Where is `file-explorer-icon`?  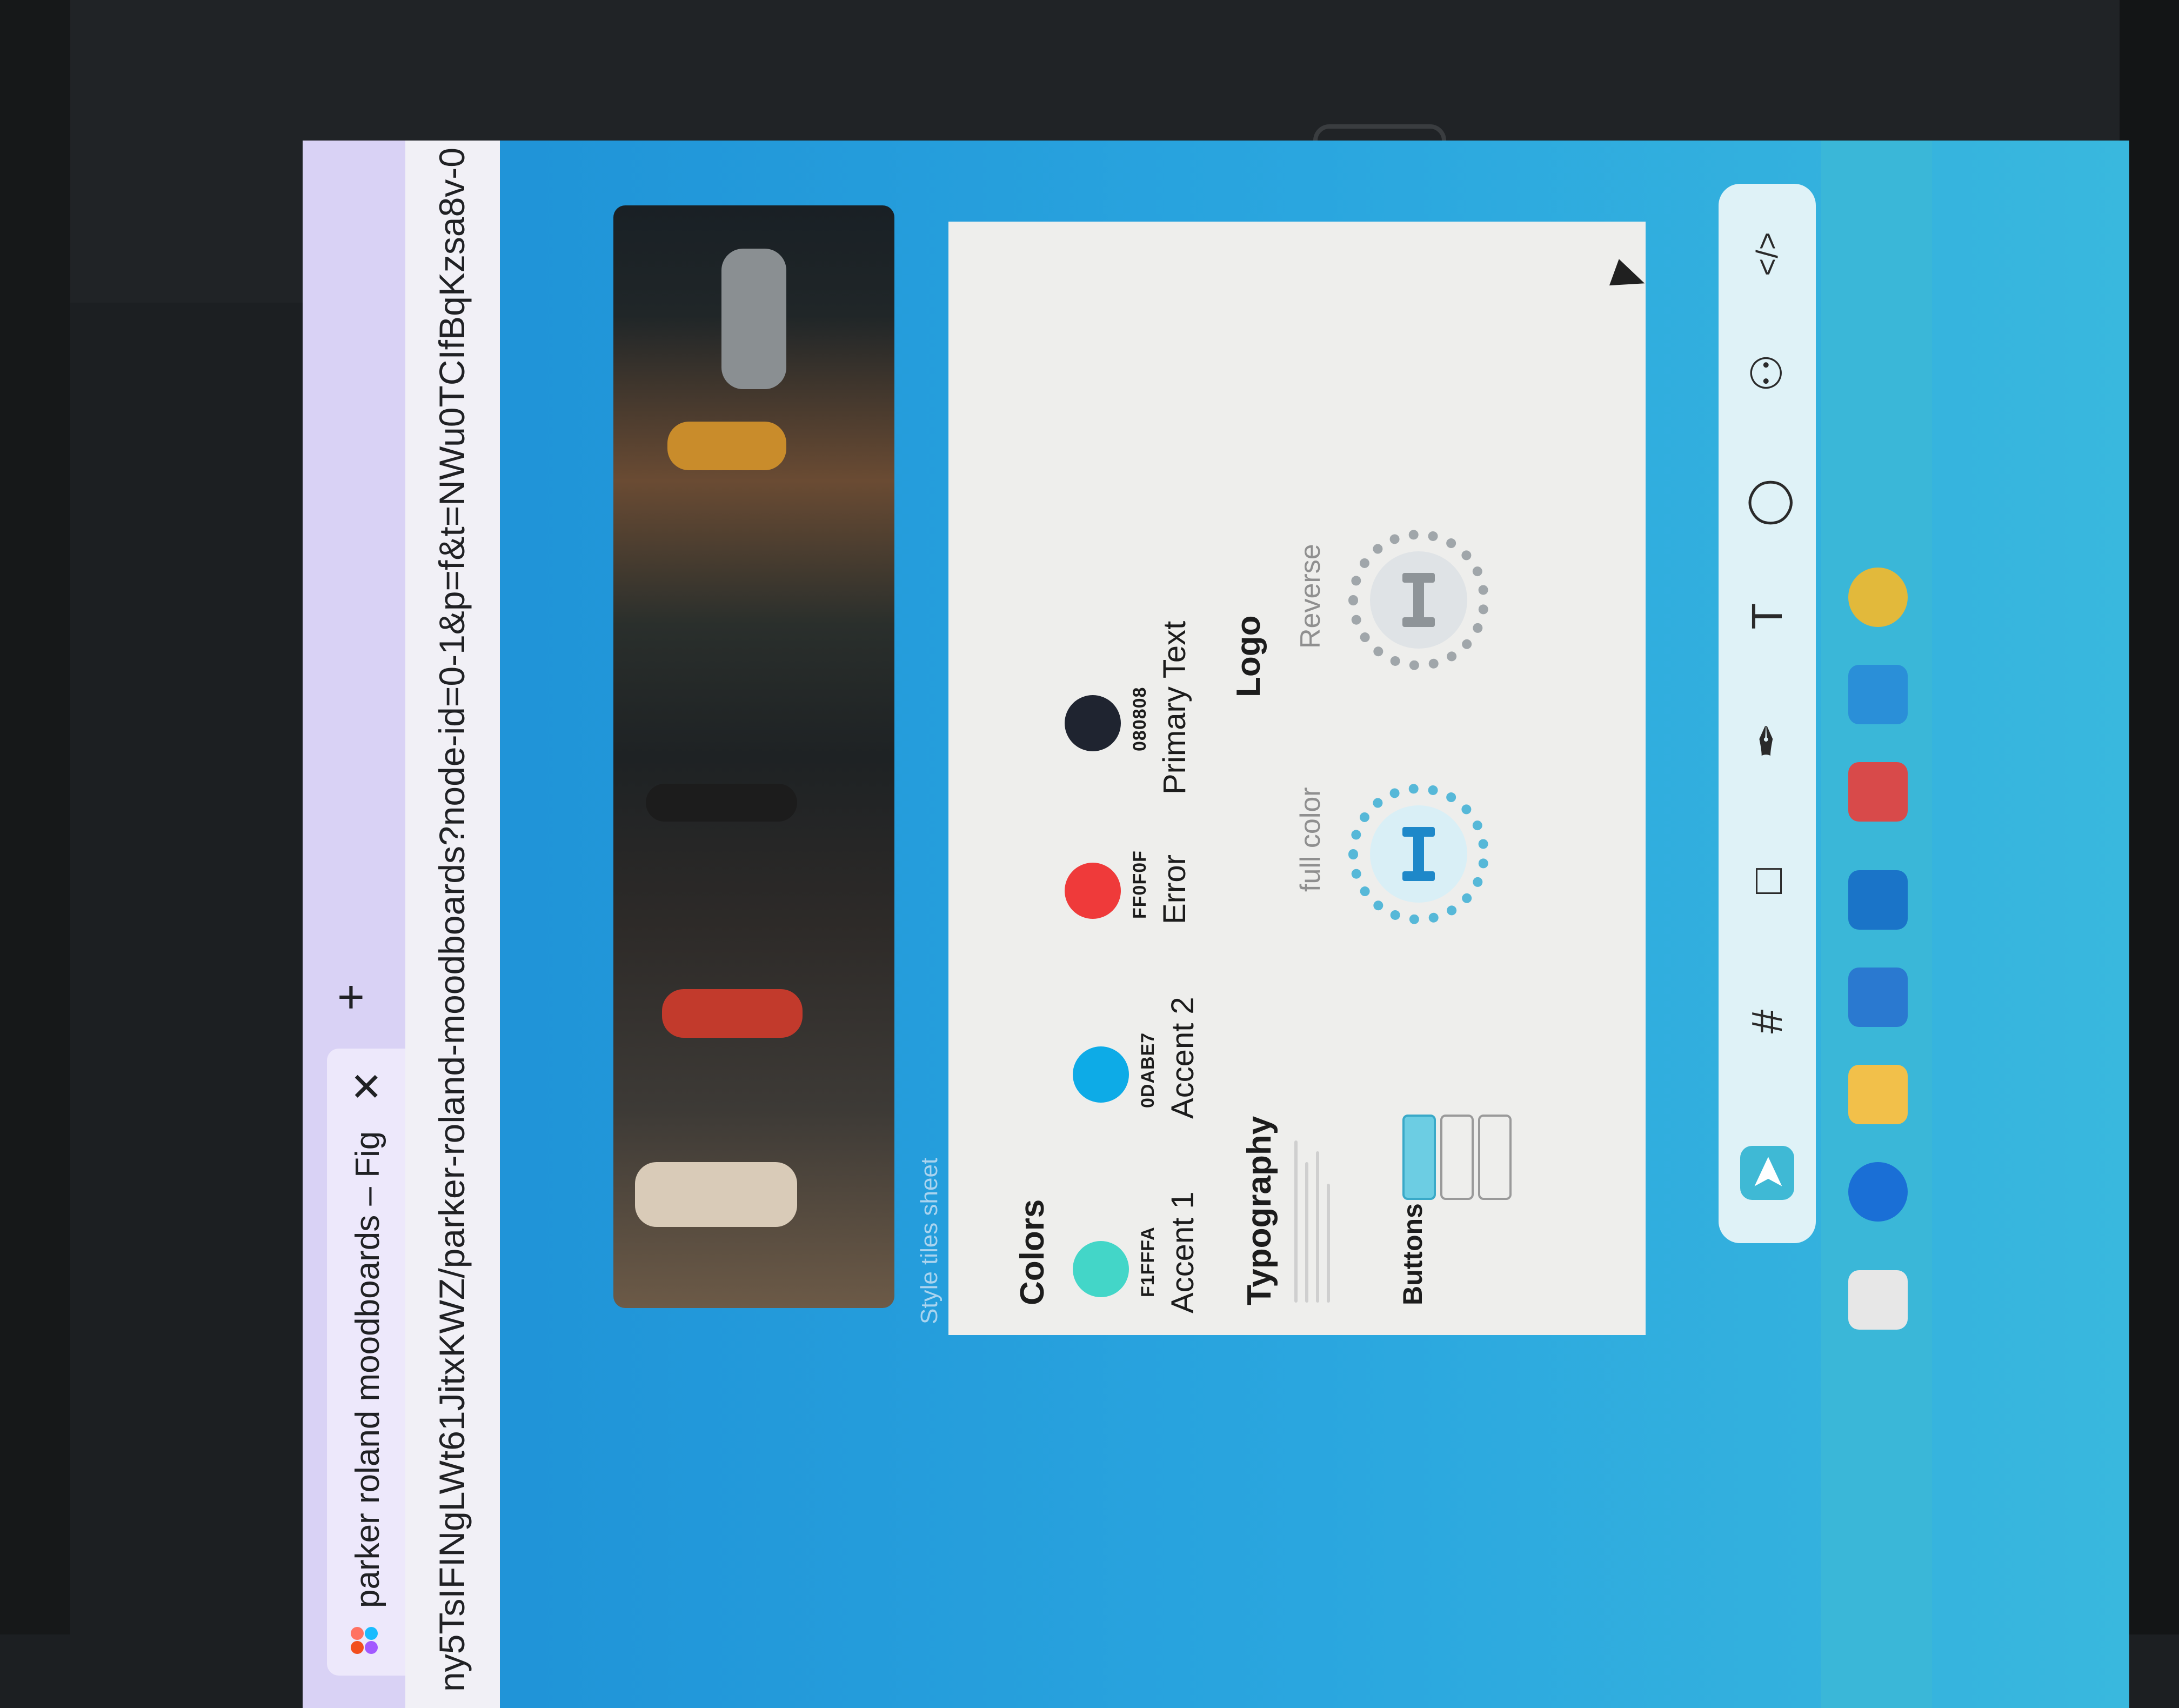
file-explorer-icon is located at coordinates (1878, 1094).